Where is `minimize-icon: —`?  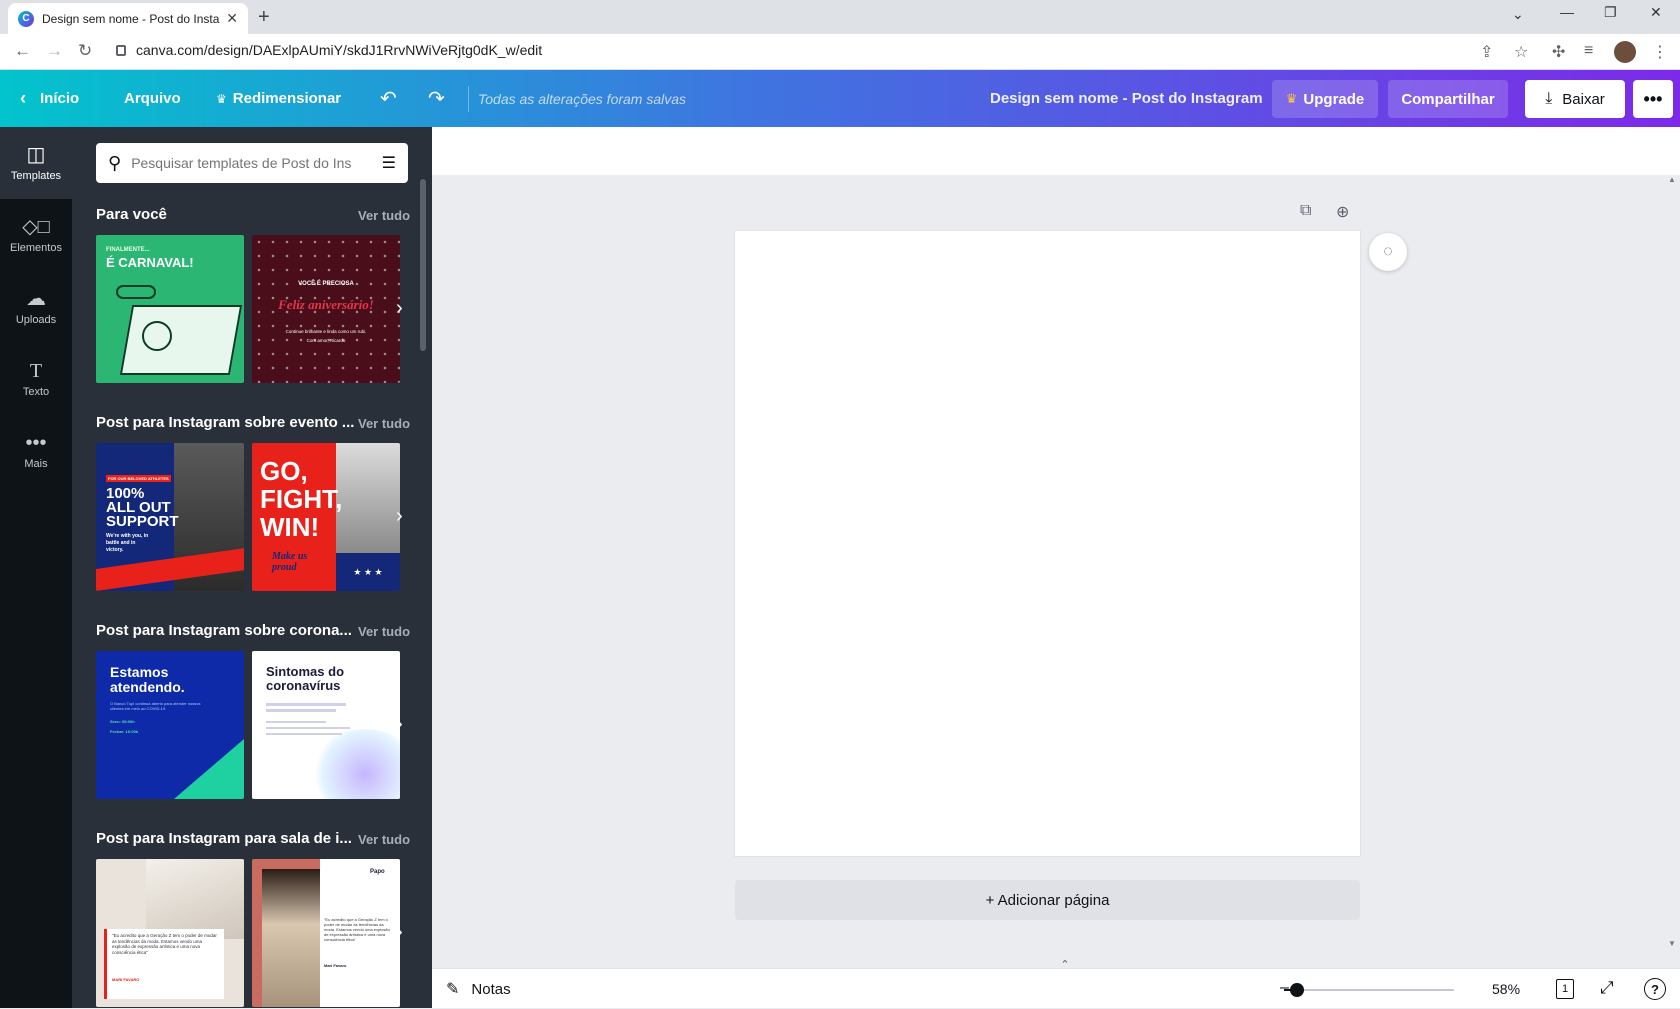
minimize-icon: — is located at coordinates (1567, 12).